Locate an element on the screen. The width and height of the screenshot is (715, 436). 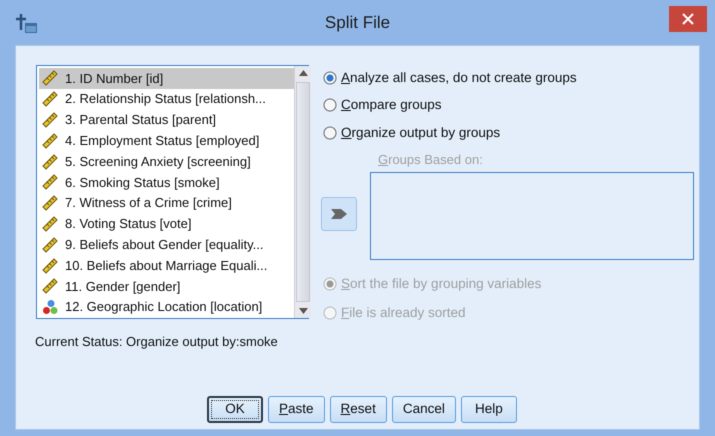
groups-list-field is located at coordinates (532, 216).